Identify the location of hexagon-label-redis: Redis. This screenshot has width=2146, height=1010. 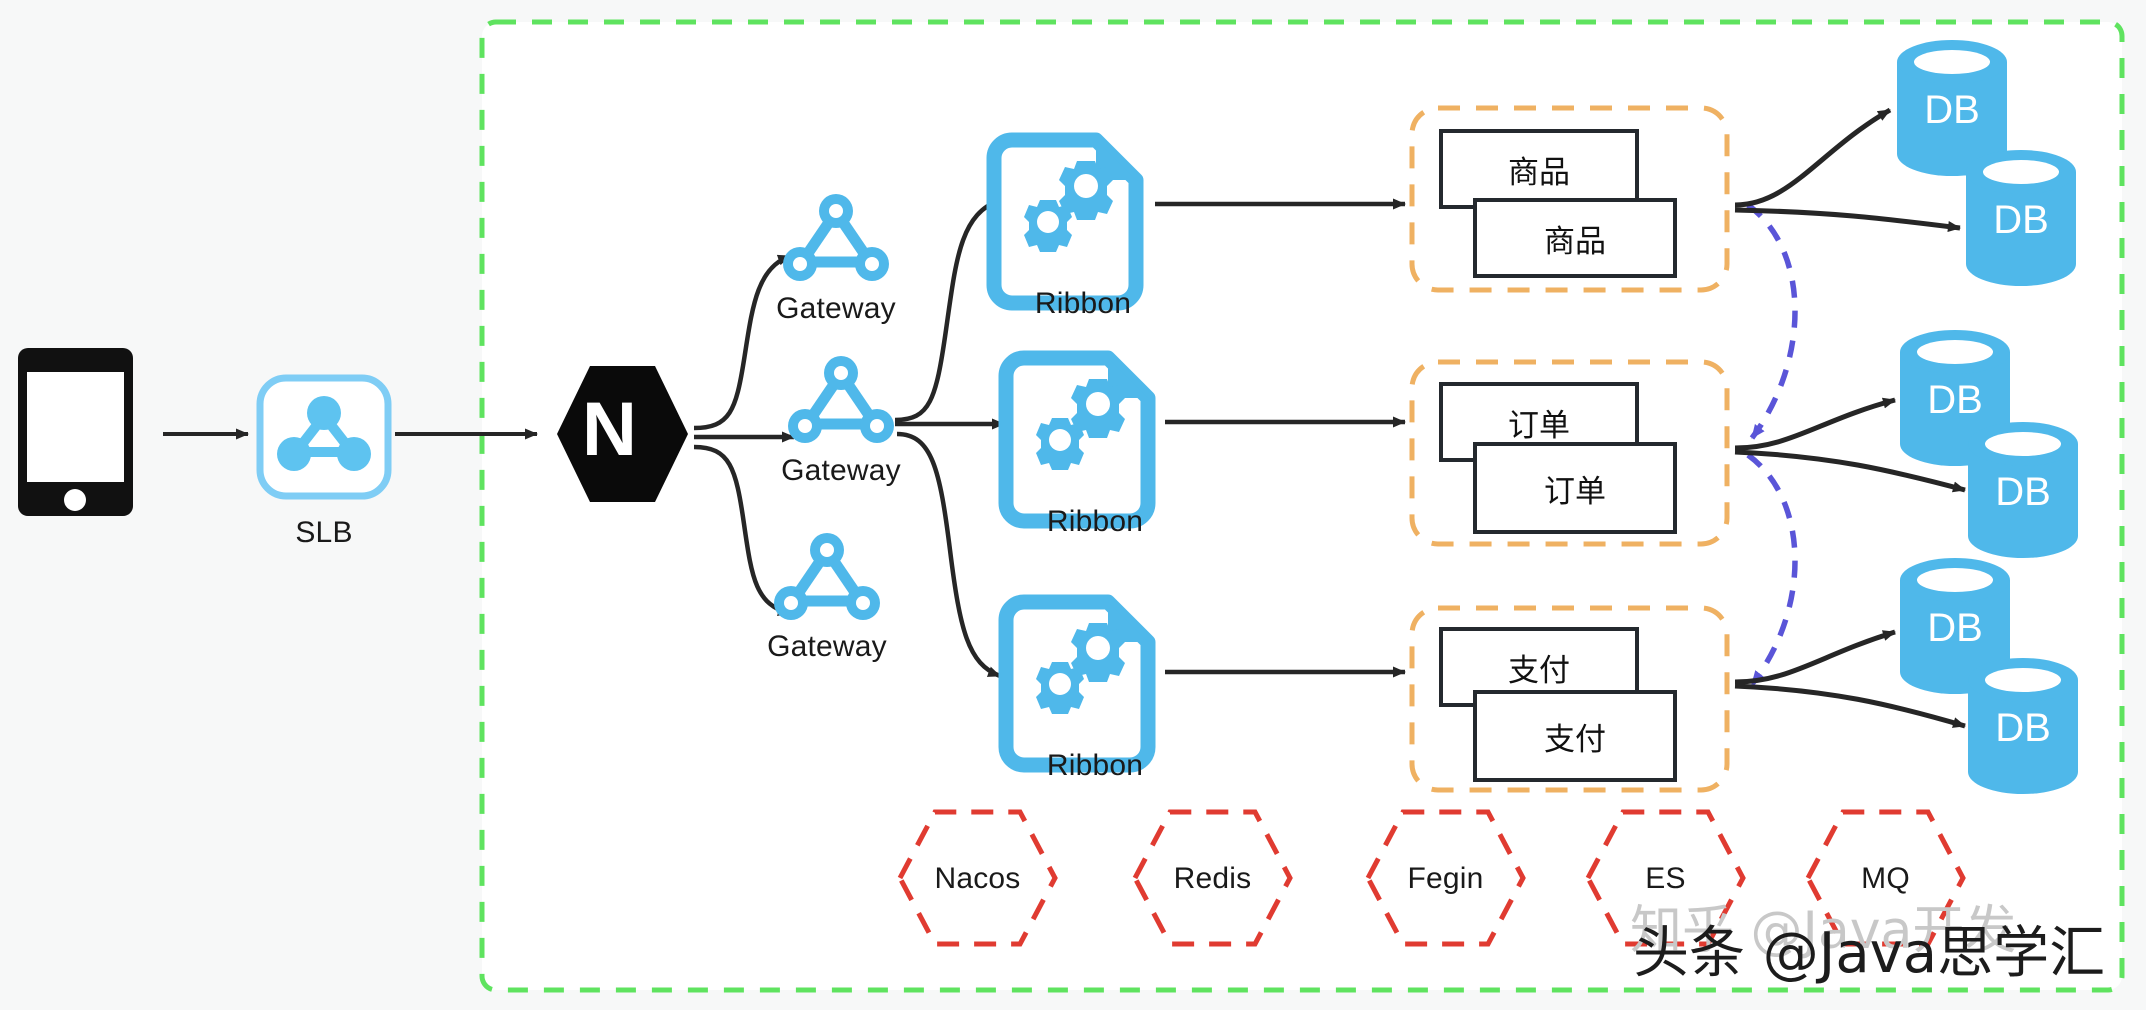
(1212, 878).